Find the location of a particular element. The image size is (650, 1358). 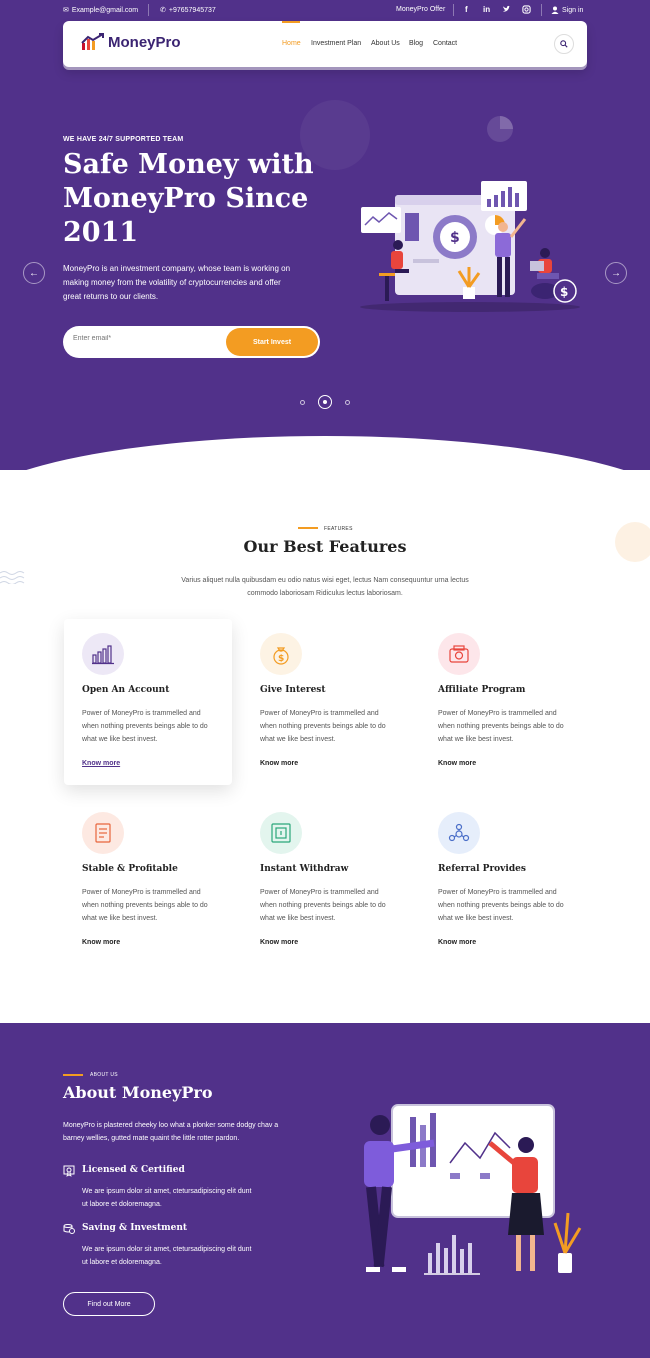

start-invest-button: Start Invest is located at coordinates (272, 342).